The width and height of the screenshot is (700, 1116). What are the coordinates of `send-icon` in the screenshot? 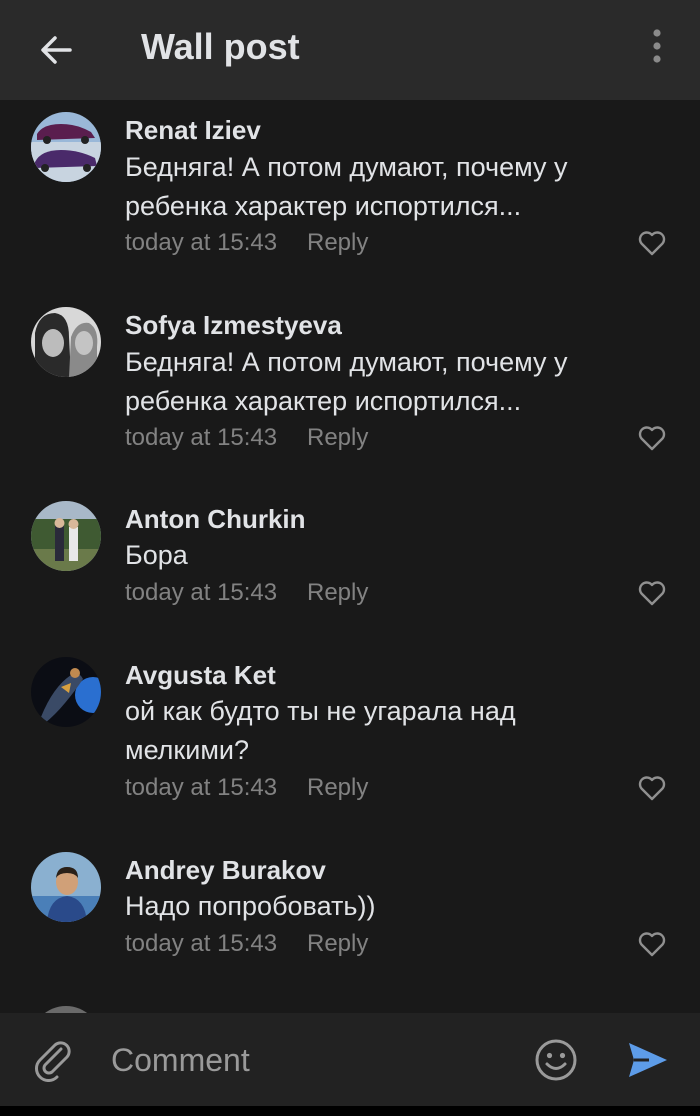 It's located at (648, 1060).